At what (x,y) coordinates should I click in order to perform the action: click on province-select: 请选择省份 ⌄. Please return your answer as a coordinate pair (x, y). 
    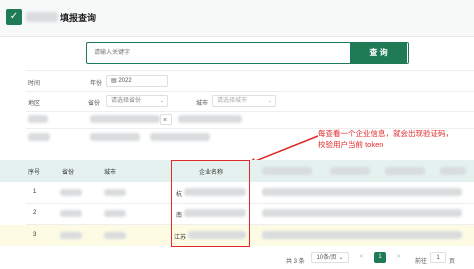
    Looking at the image, I should click on (137, 101).